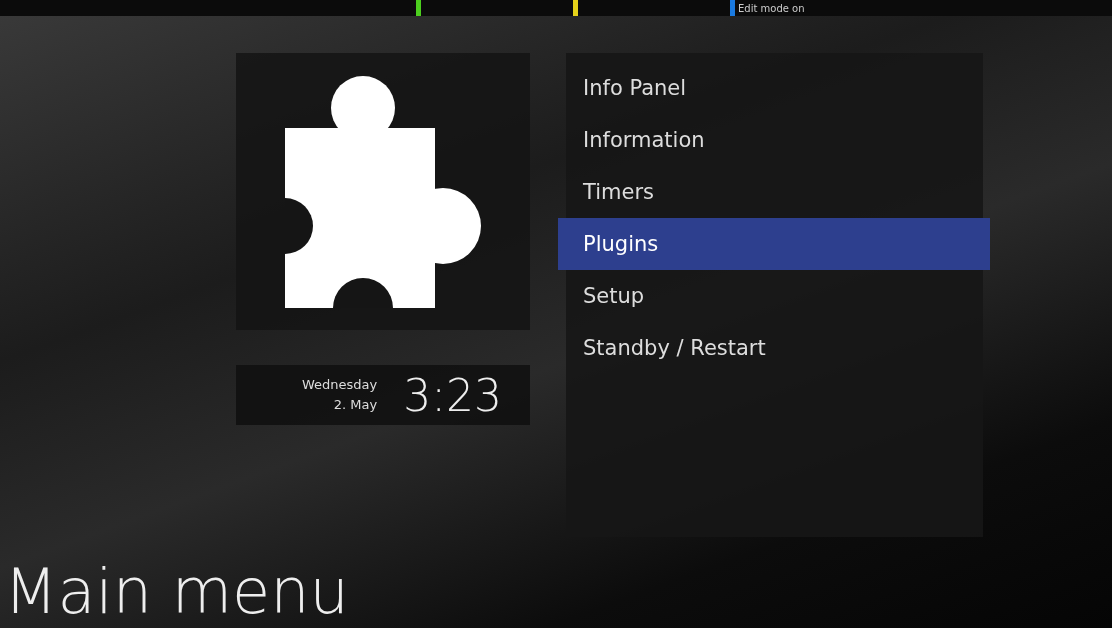 Image resolution: width=1112 pixels, height=628 pixels. What do you see at coordinates (774, 244) in the screenshot?
I see `menu-item: Plugins` at bounding box center [774, 244].